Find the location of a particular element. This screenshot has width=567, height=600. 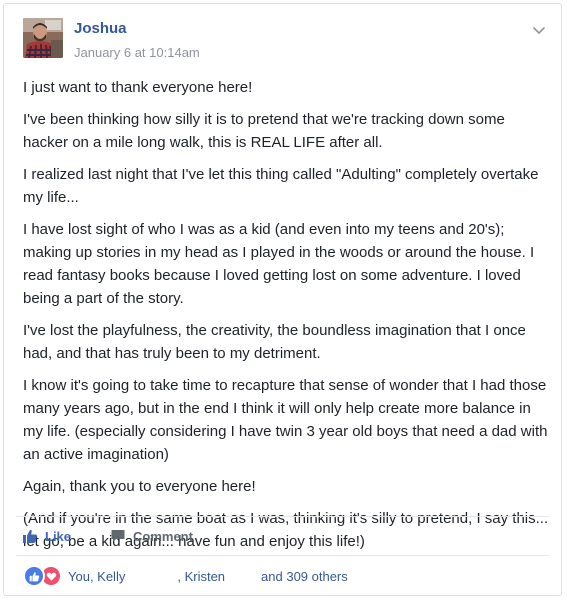

comment-button: Comment is located at coordinates (151, 536).